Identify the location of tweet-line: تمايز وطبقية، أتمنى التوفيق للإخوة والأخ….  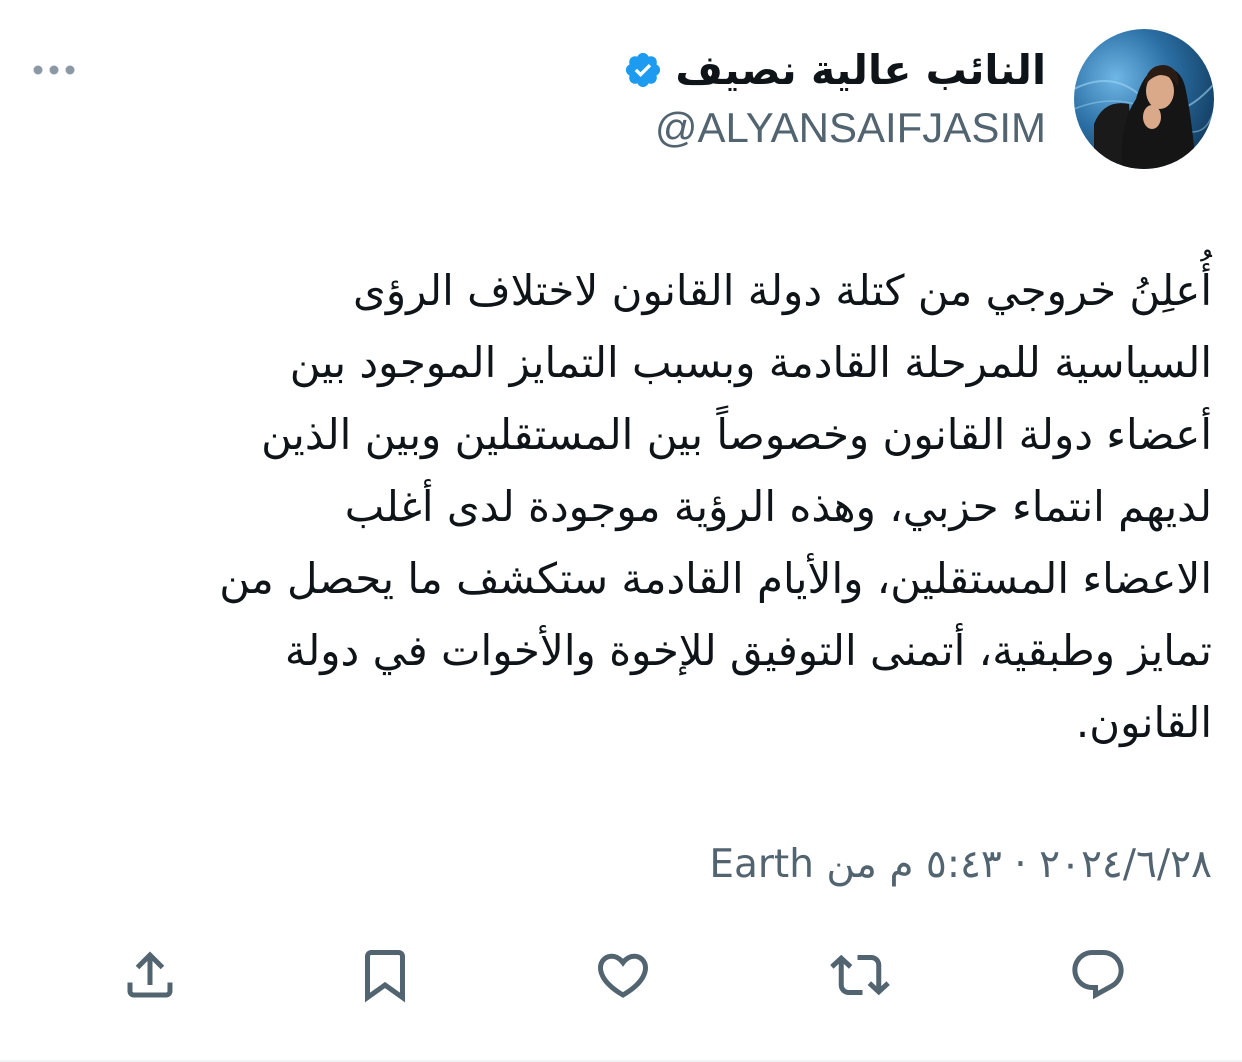
(748, 650).